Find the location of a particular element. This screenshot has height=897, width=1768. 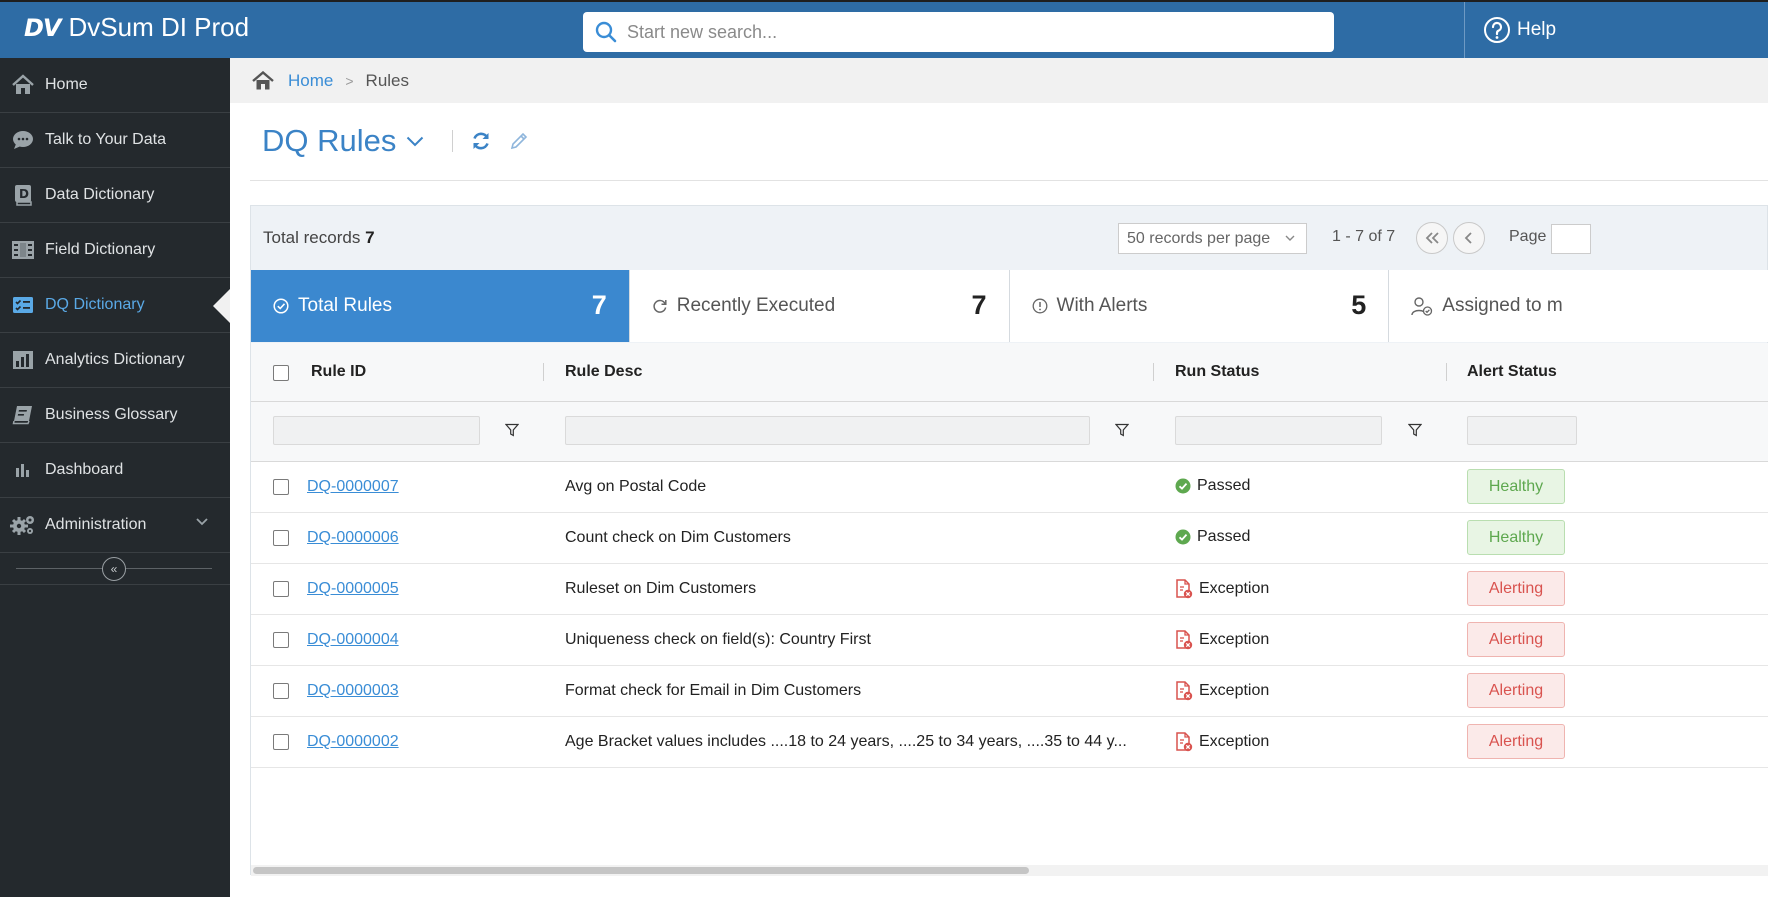

double-chevron-left-icon: « is located at coordinates (114, 569).